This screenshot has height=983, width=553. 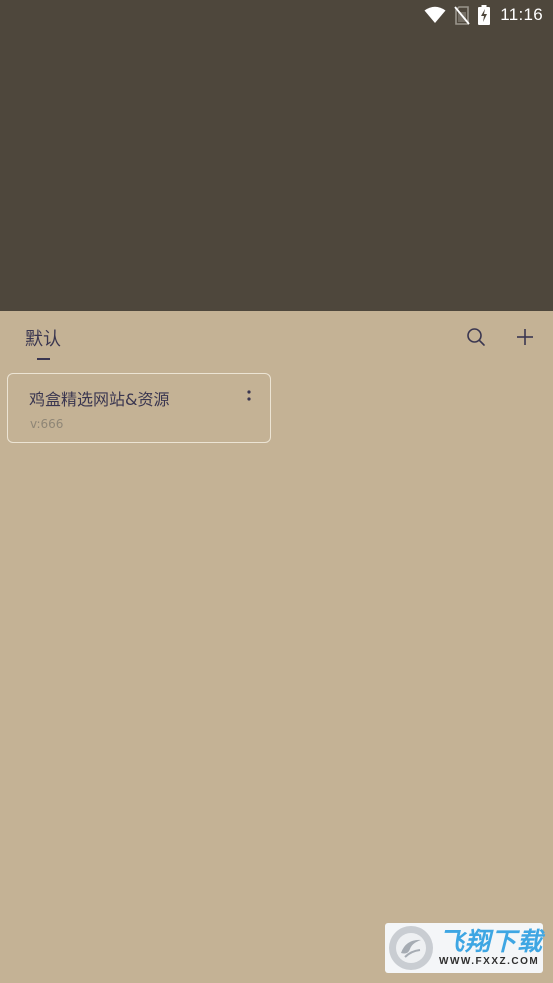 I want to click on status-bar: 11:16, so click(x=483, y=15).